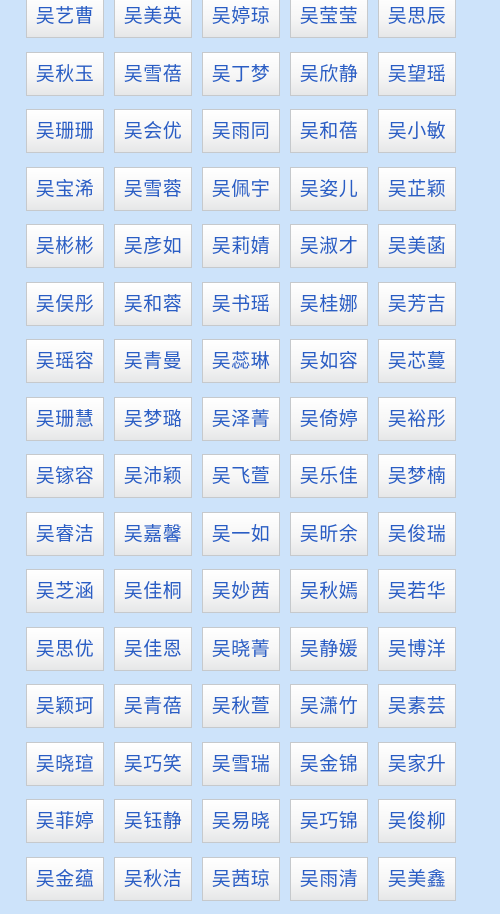  What do you see at coordinates (153, 303) in the screenshot?
I see `name-button: 吴和蓉` at bounding box center [153, 303].